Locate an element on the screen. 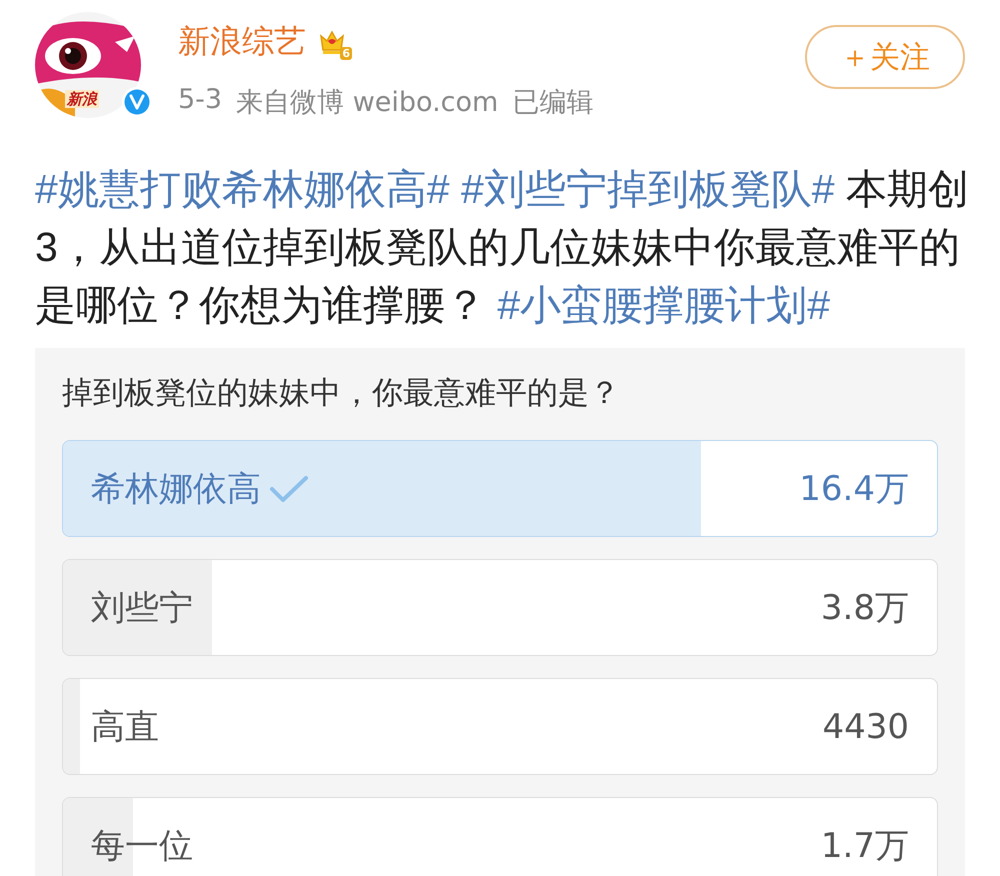 This screenshot has height=876, width=1000. avatar-label: 新浪 is located at coordinates (82, 99).